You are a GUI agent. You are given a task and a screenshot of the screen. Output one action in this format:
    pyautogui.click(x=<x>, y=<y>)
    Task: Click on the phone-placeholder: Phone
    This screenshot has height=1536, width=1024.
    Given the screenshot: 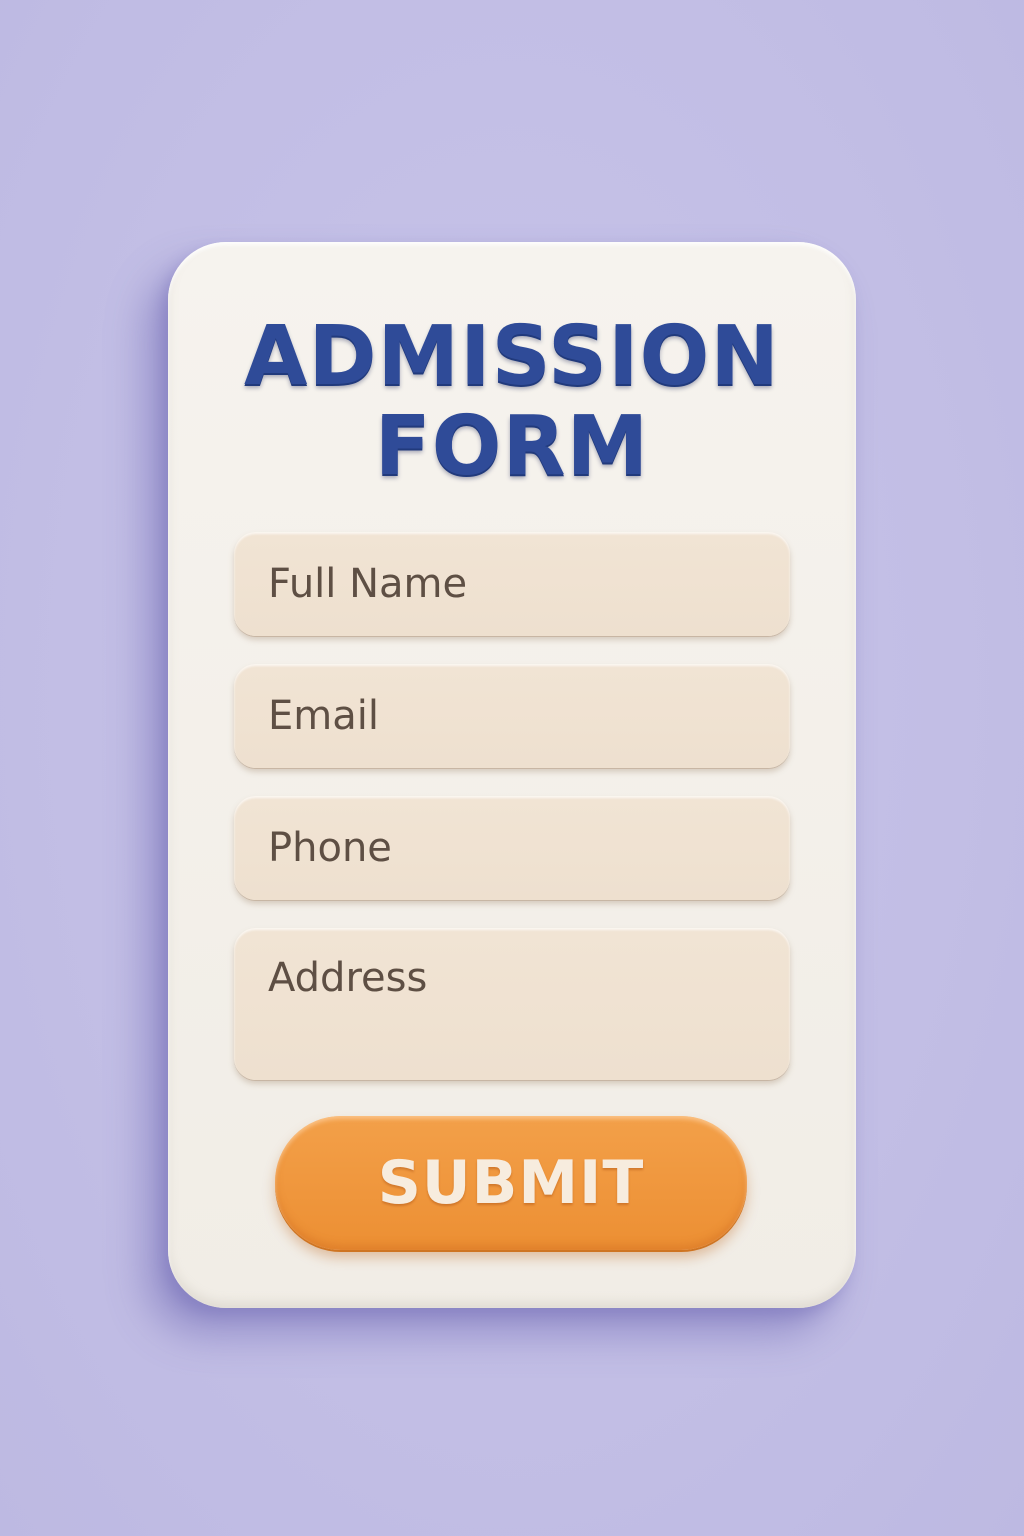 What is the action you would take?
    pyautogui.click(x=330, y=848)
    